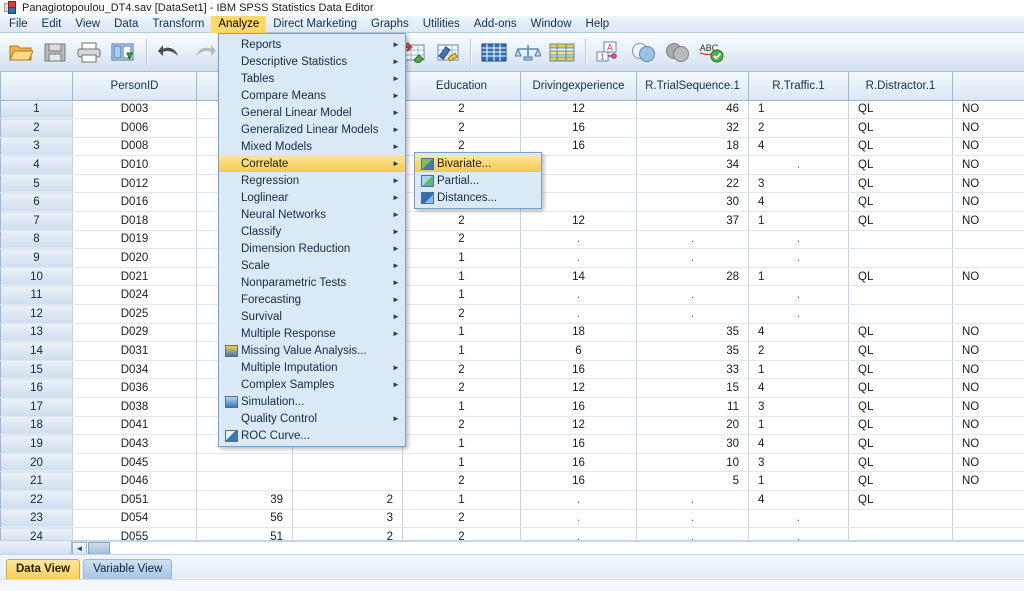 This screenshot has width=1024, height=591. What do you see at coordinates (512, 221) in the screenshot?
I see `table-row: 7 D018 2 12 37 1 QL NO` at bounding box center [512, 221].